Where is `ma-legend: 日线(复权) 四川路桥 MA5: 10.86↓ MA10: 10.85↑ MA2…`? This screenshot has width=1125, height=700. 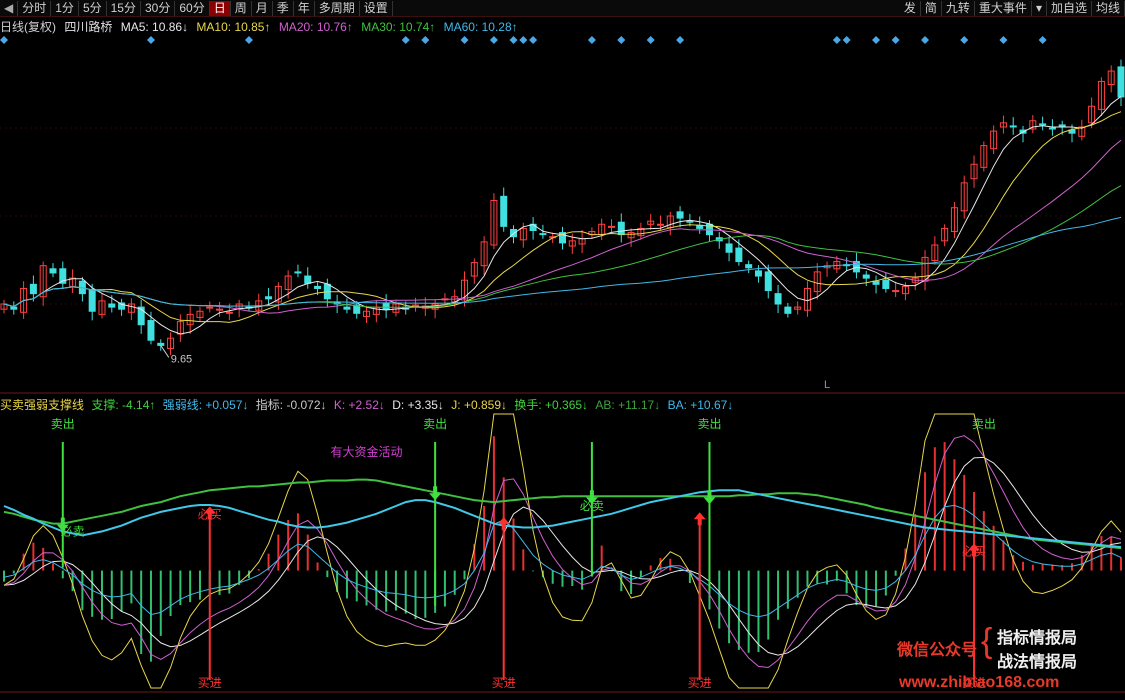 ma-legend: 日线(复权) 四川路桥 MA5: 10.86↓ MA10: 10.85↑ MA2… is located at coordinates (261, 26).